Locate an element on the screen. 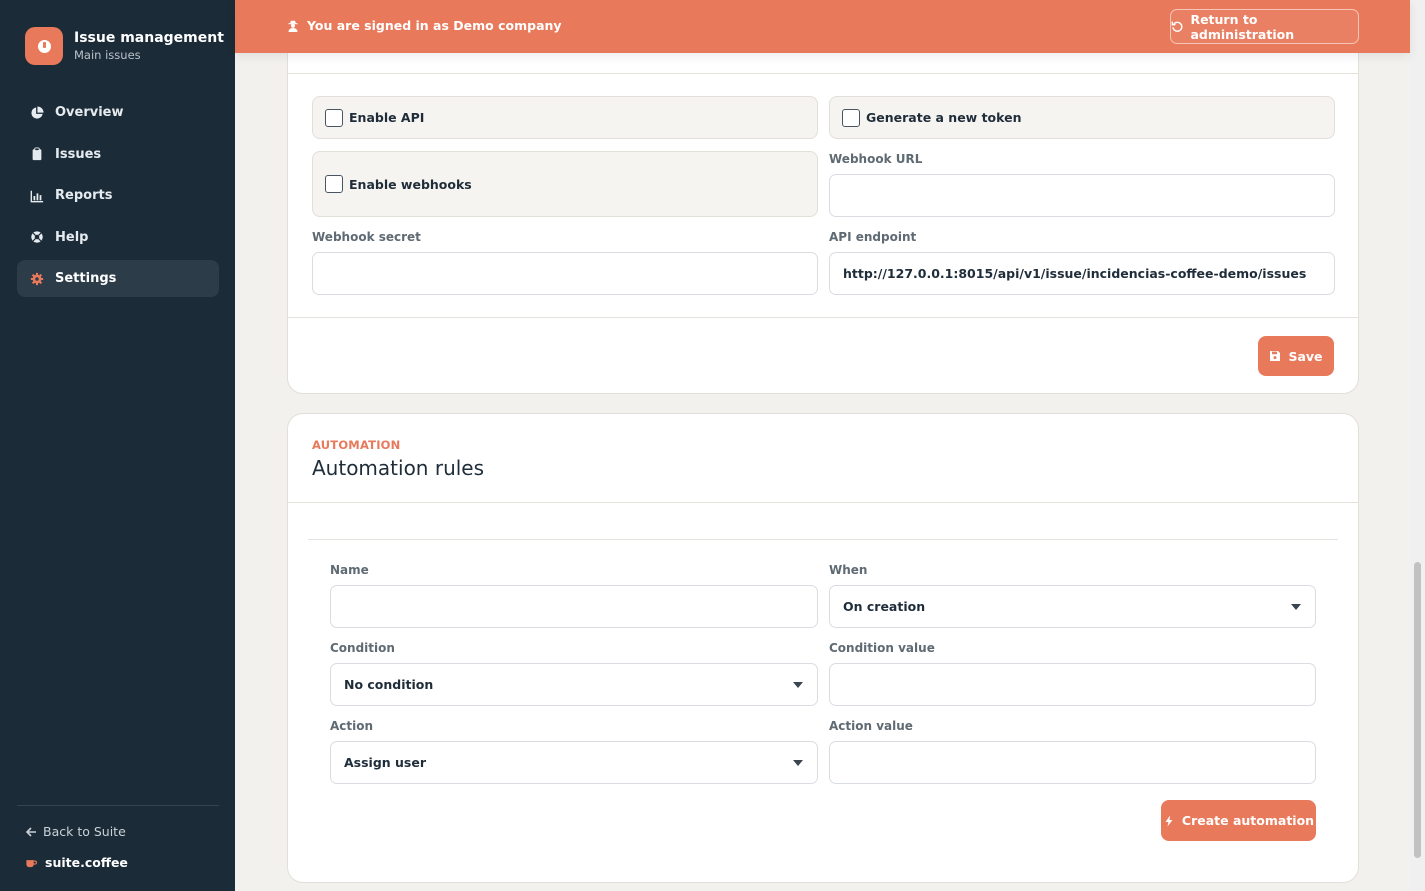 This screenshot has height=891, width=1425. rule-name-input is located at coordinates (574, 606).